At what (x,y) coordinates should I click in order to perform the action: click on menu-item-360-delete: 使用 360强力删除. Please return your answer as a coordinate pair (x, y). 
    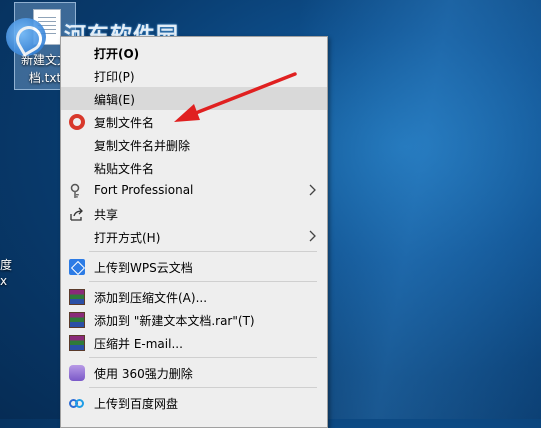
    Looking at the image, I should click on (194, 372).